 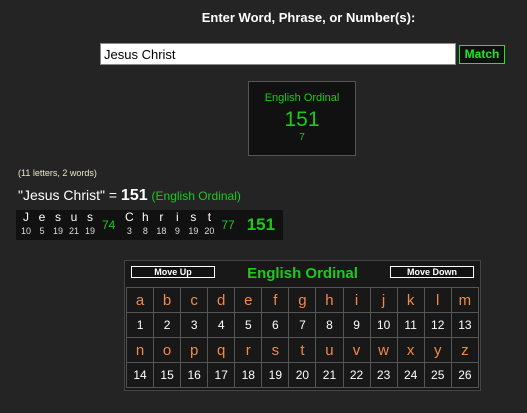 What do you see at coordinates (356, 350) in the screenshot?
I see `cipher-letter: v` at bounding box center [356, 350].